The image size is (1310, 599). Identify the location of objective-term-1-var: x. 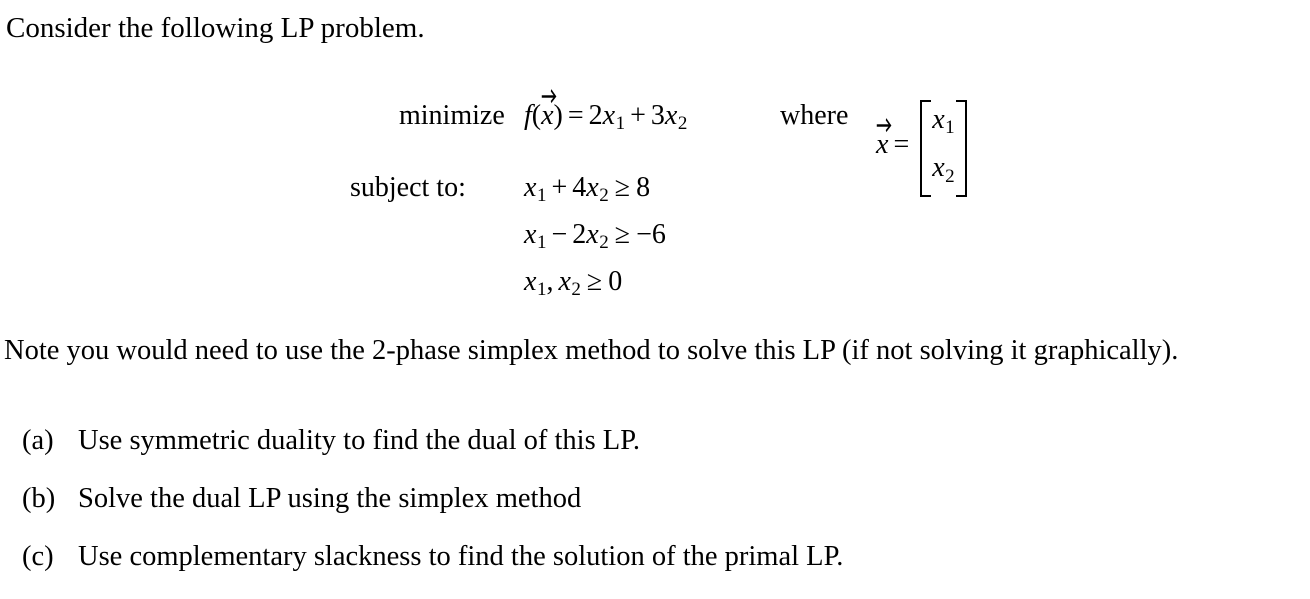
(609, 115).